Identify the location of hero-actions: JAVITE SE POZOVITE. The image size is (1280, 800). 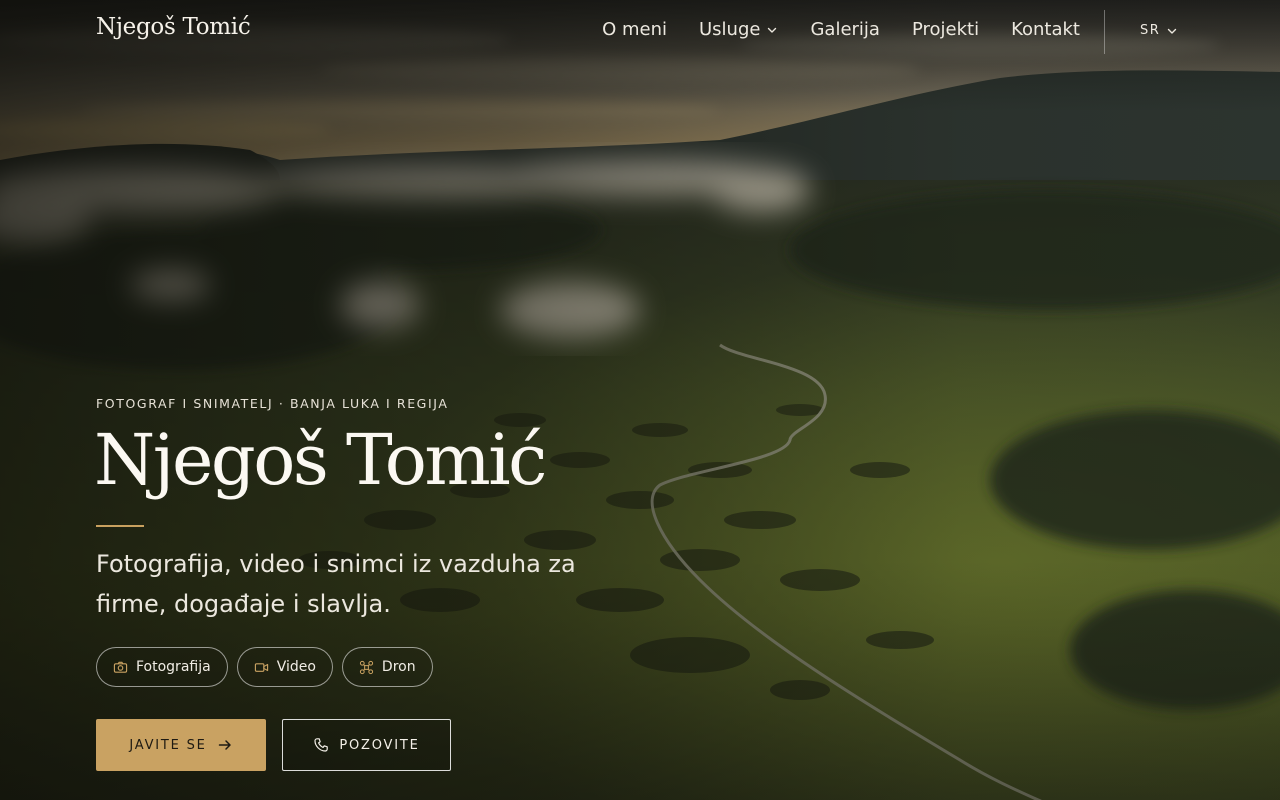
(273, 745).